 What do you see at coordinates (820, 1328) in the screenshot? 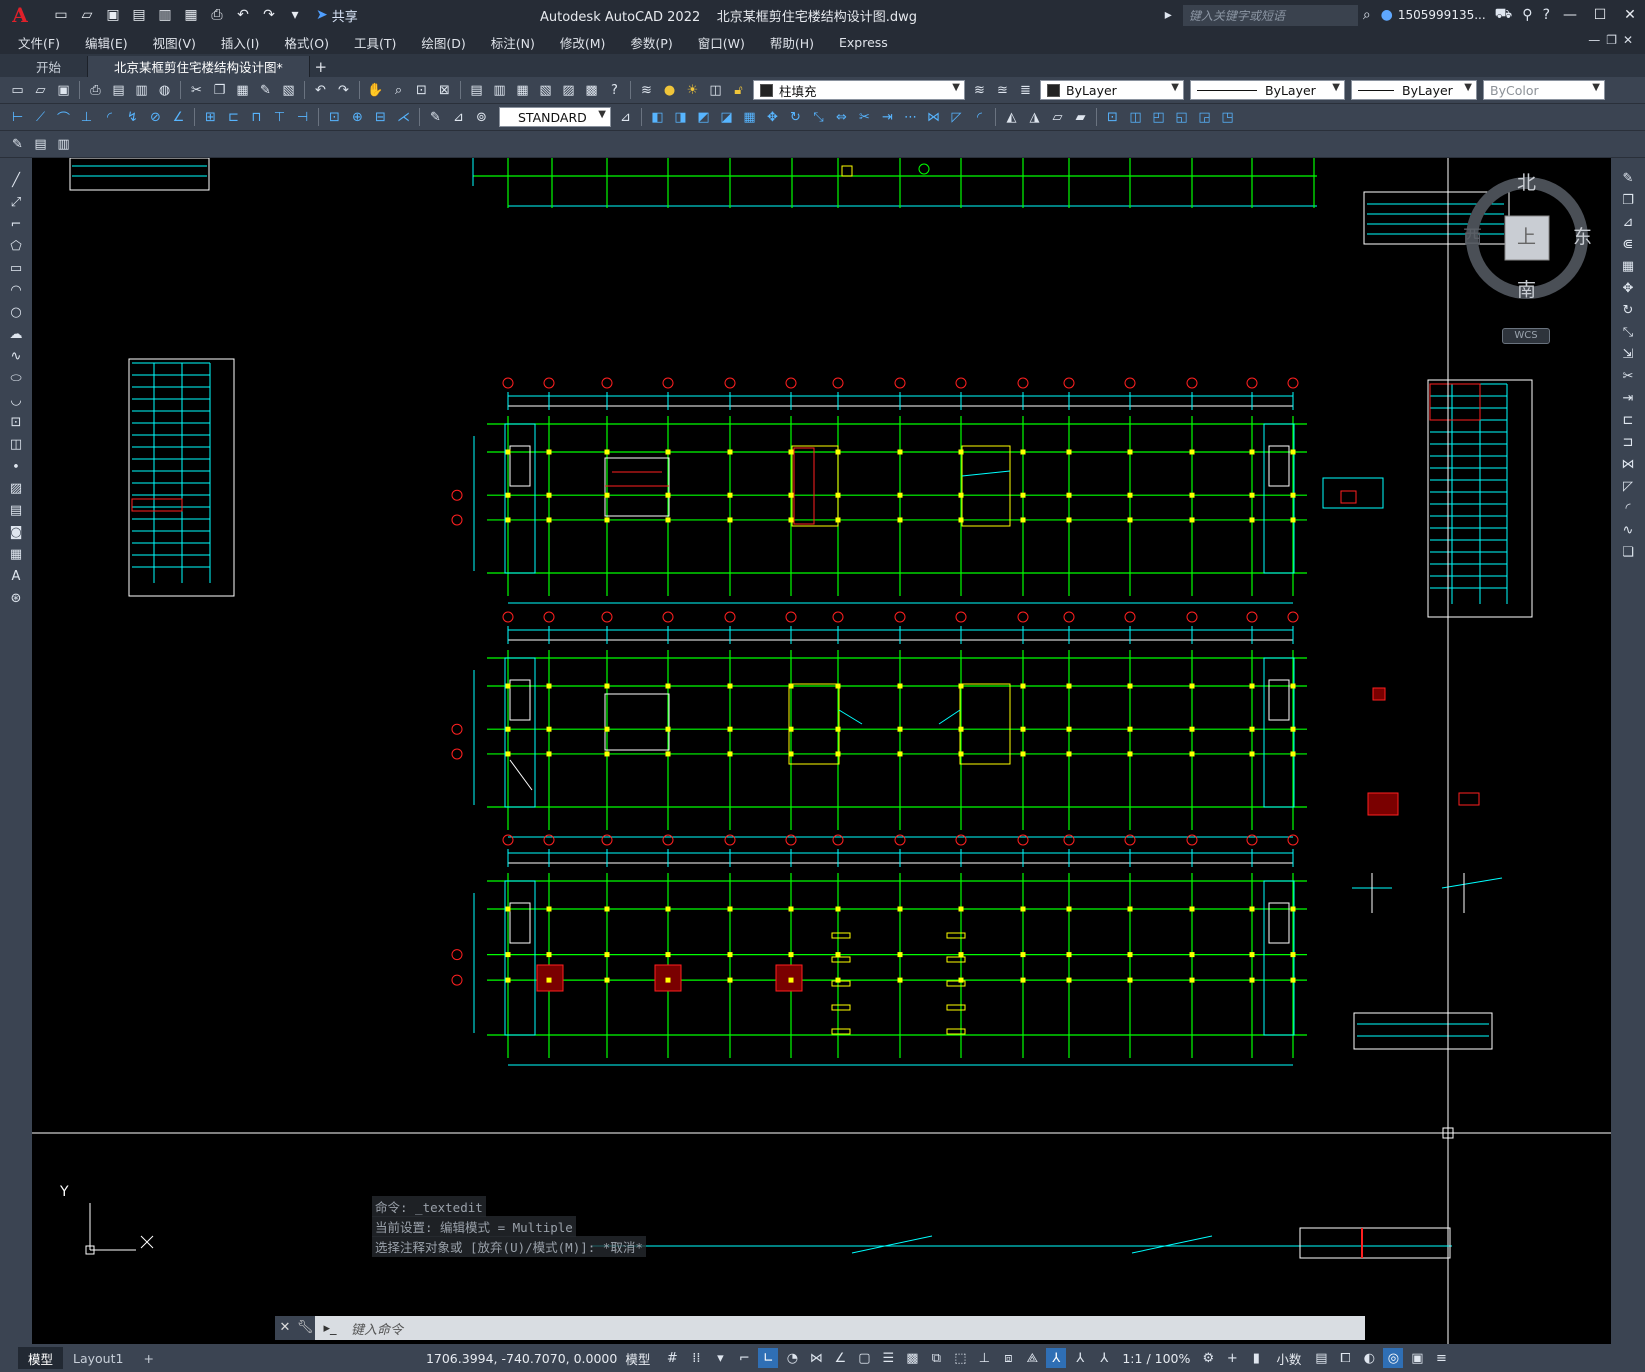
I see `command-line: ✕ 🔧︎ ▸_ 键入命令` at bounding box center [820, 1328].